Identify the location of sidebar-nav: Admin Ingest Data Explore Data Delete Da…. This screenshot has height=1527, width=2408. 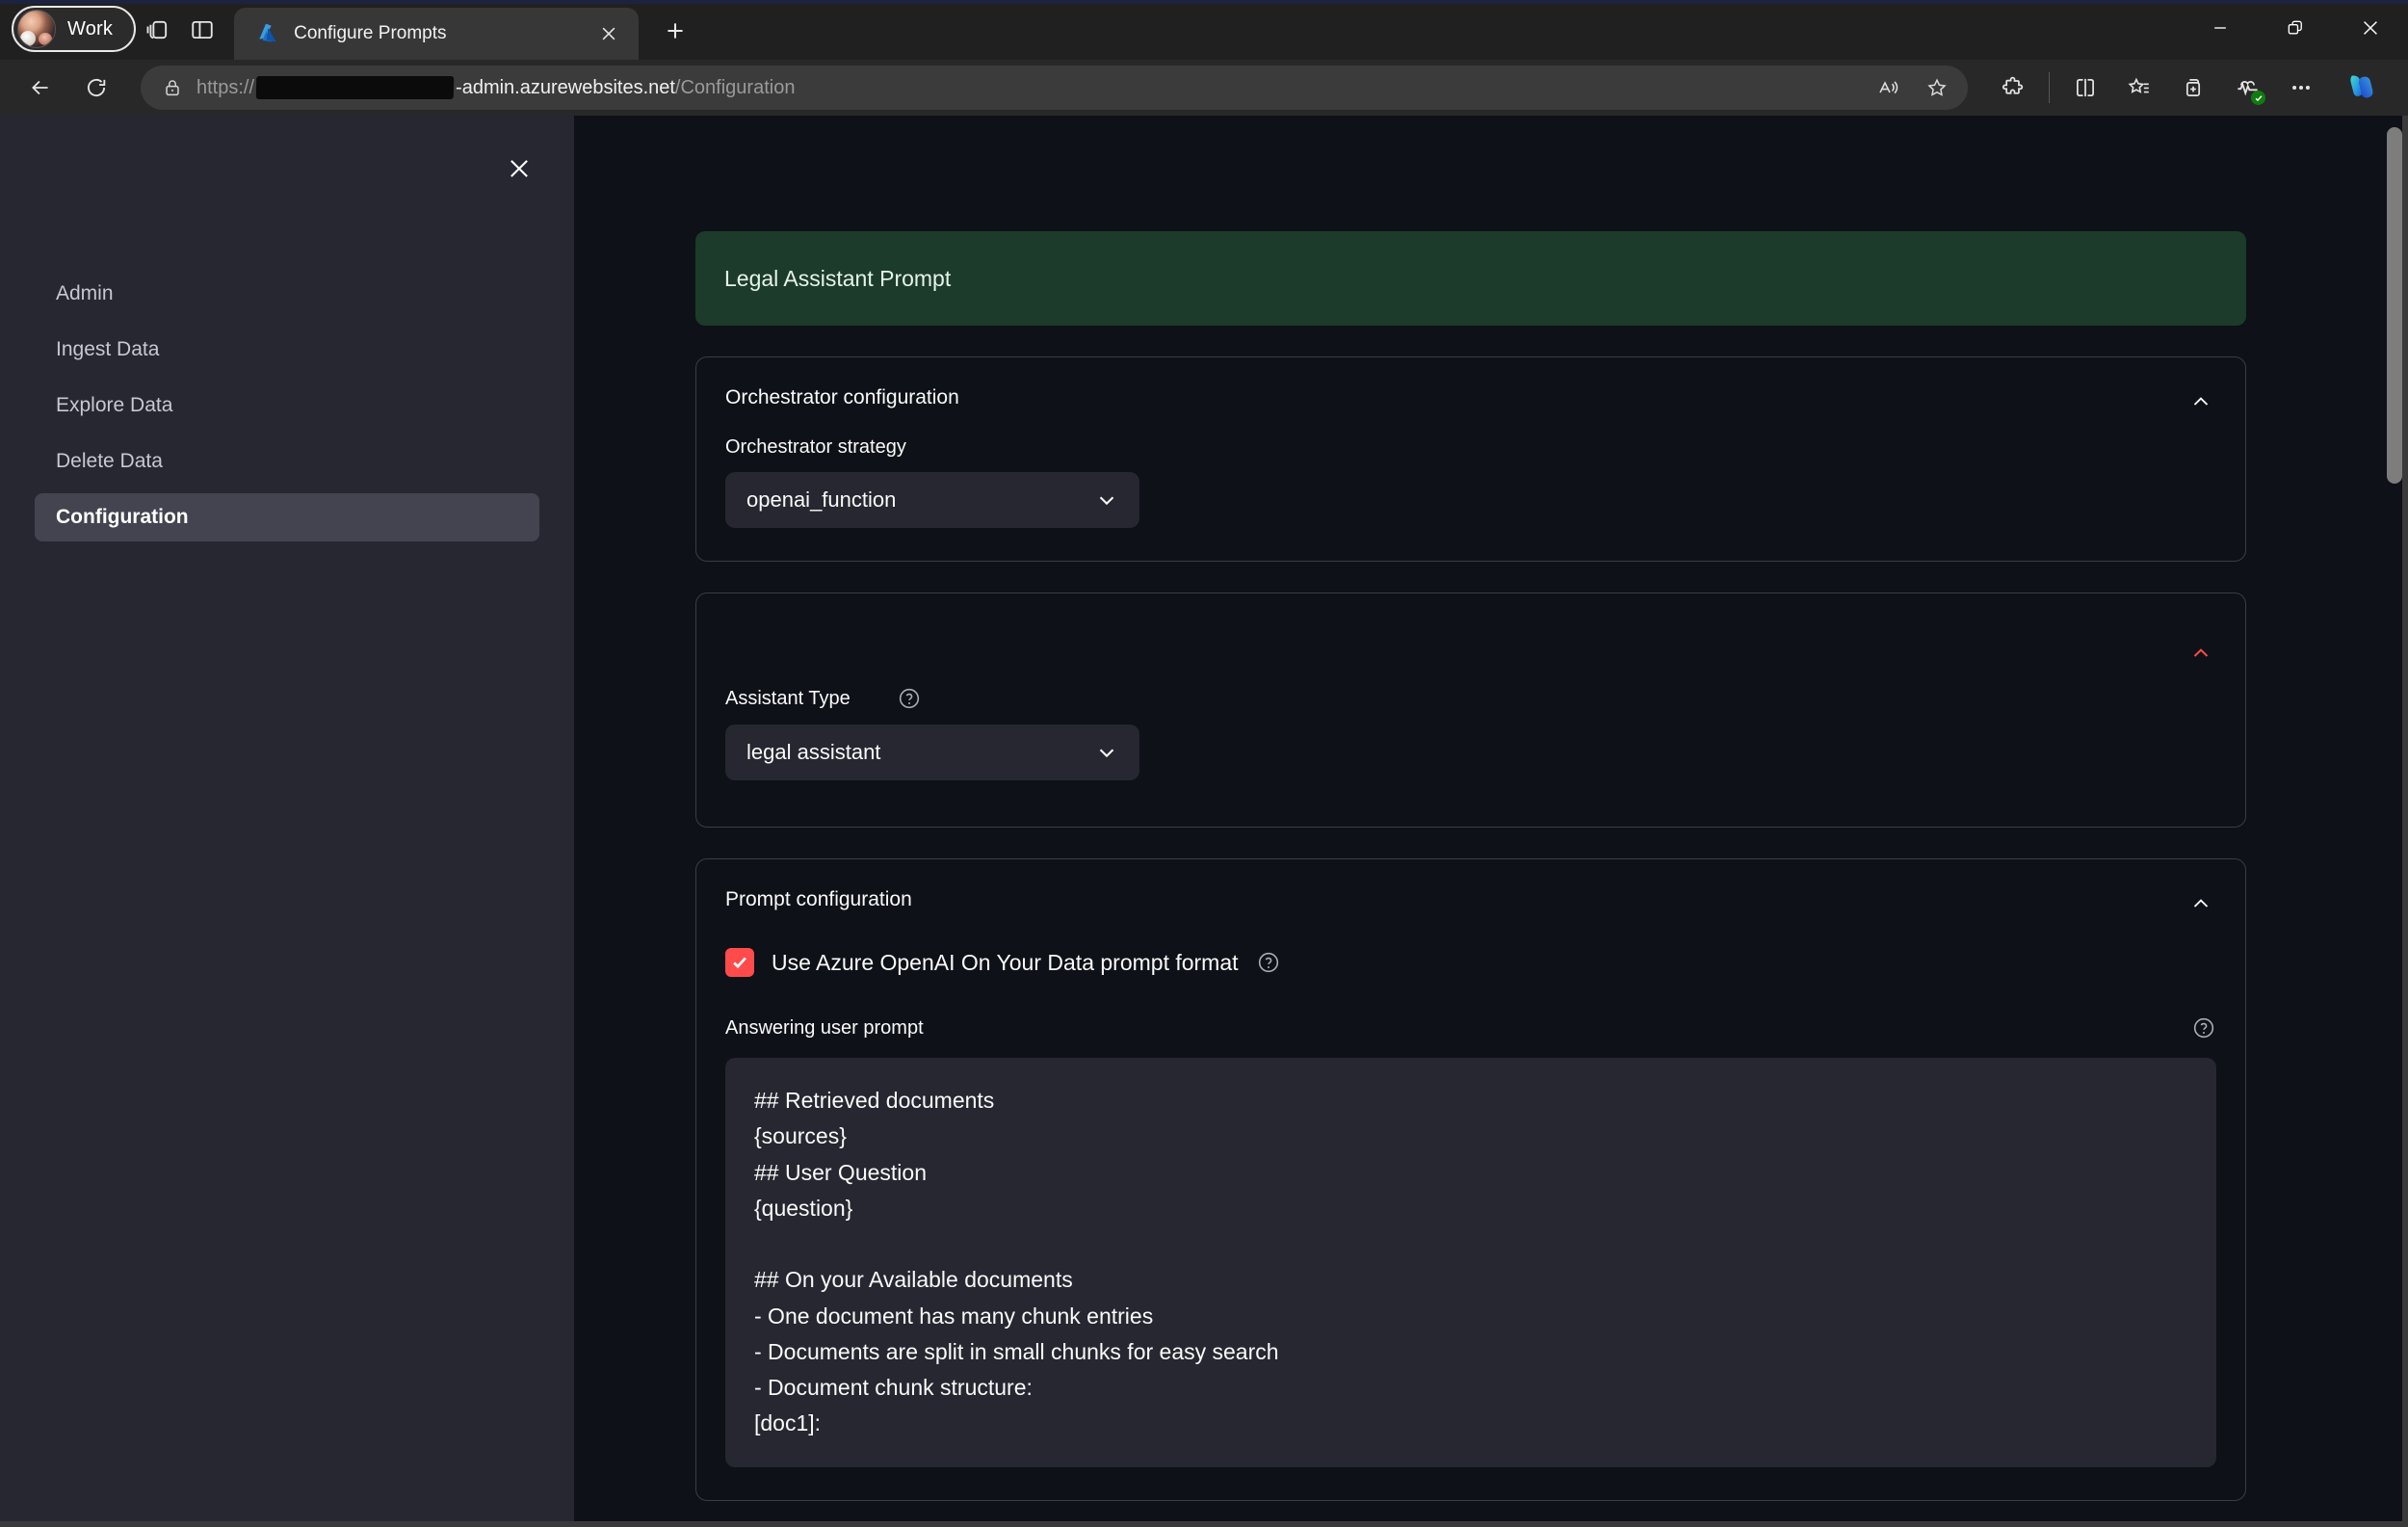
(287, 405).